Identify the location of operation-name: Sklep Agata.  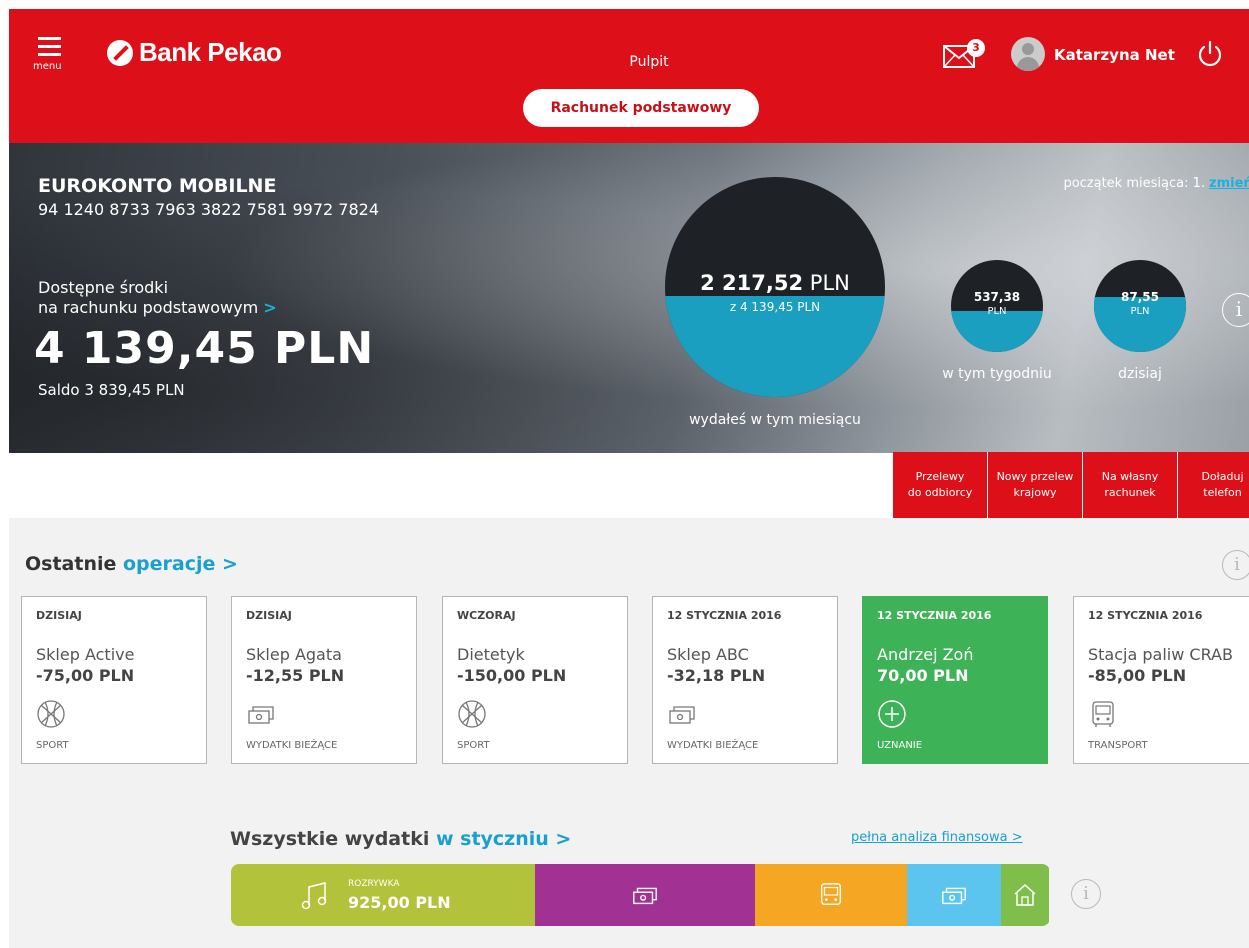
(294, 654).